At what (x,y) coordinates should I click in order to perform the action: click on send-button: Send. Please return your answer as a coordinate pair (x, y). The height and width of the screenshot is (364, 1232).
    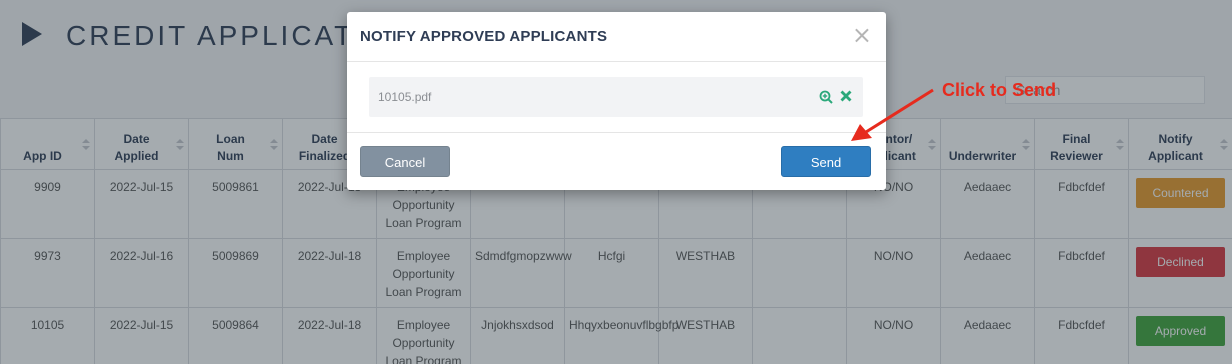
    Looking at the image, I should click on (826, 161).